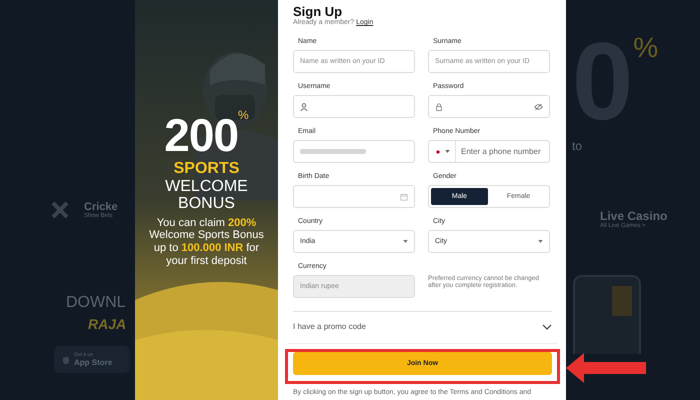  Describe the element at coordinates (438, 151) in the screenshot. I see `flag-icon` at that location.